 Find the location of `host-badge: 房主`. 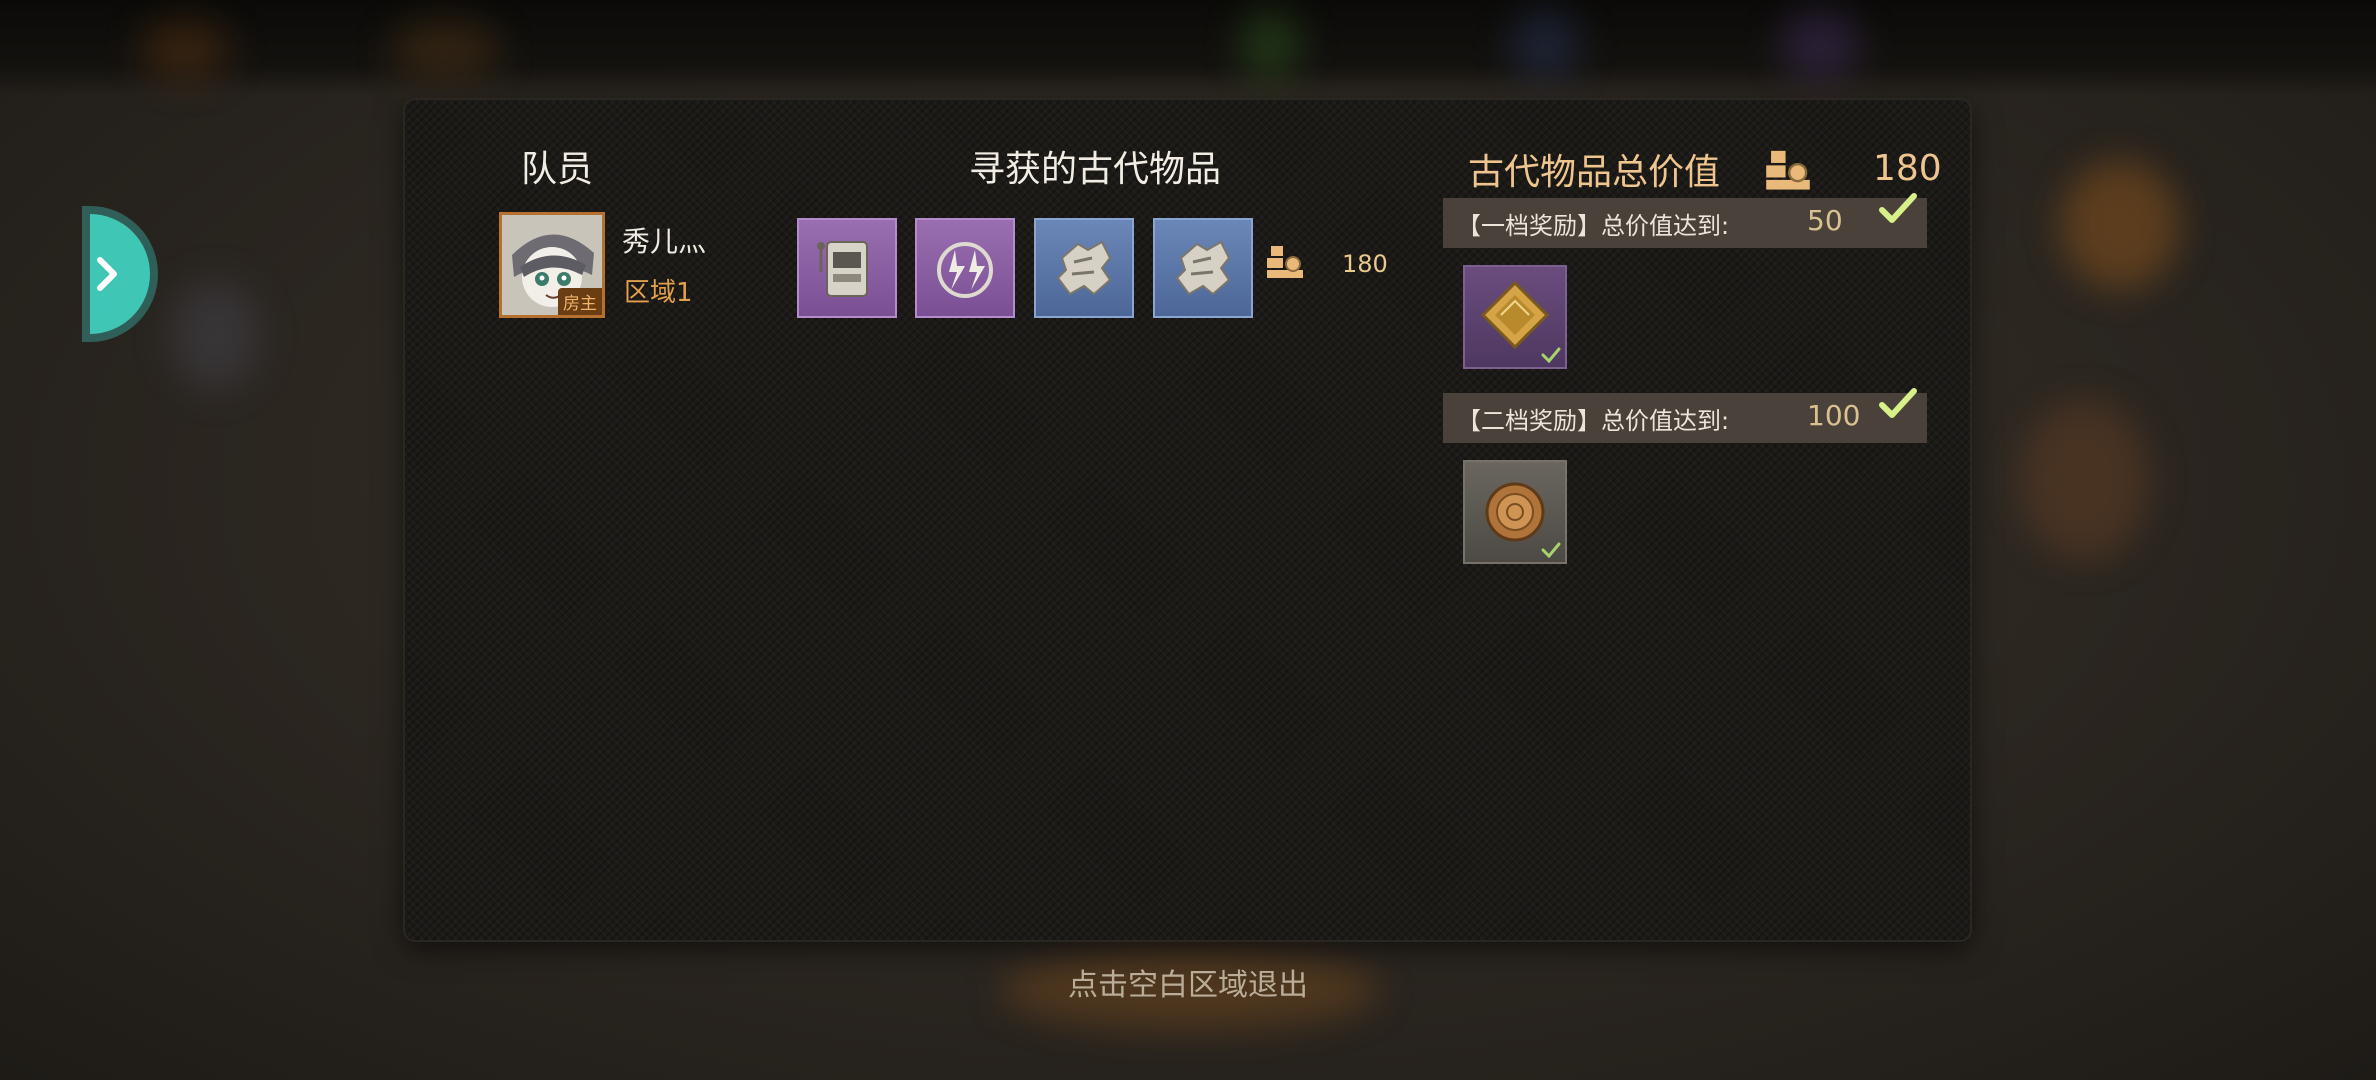

host-badge: 房主 is located at coordinates (580, 301).